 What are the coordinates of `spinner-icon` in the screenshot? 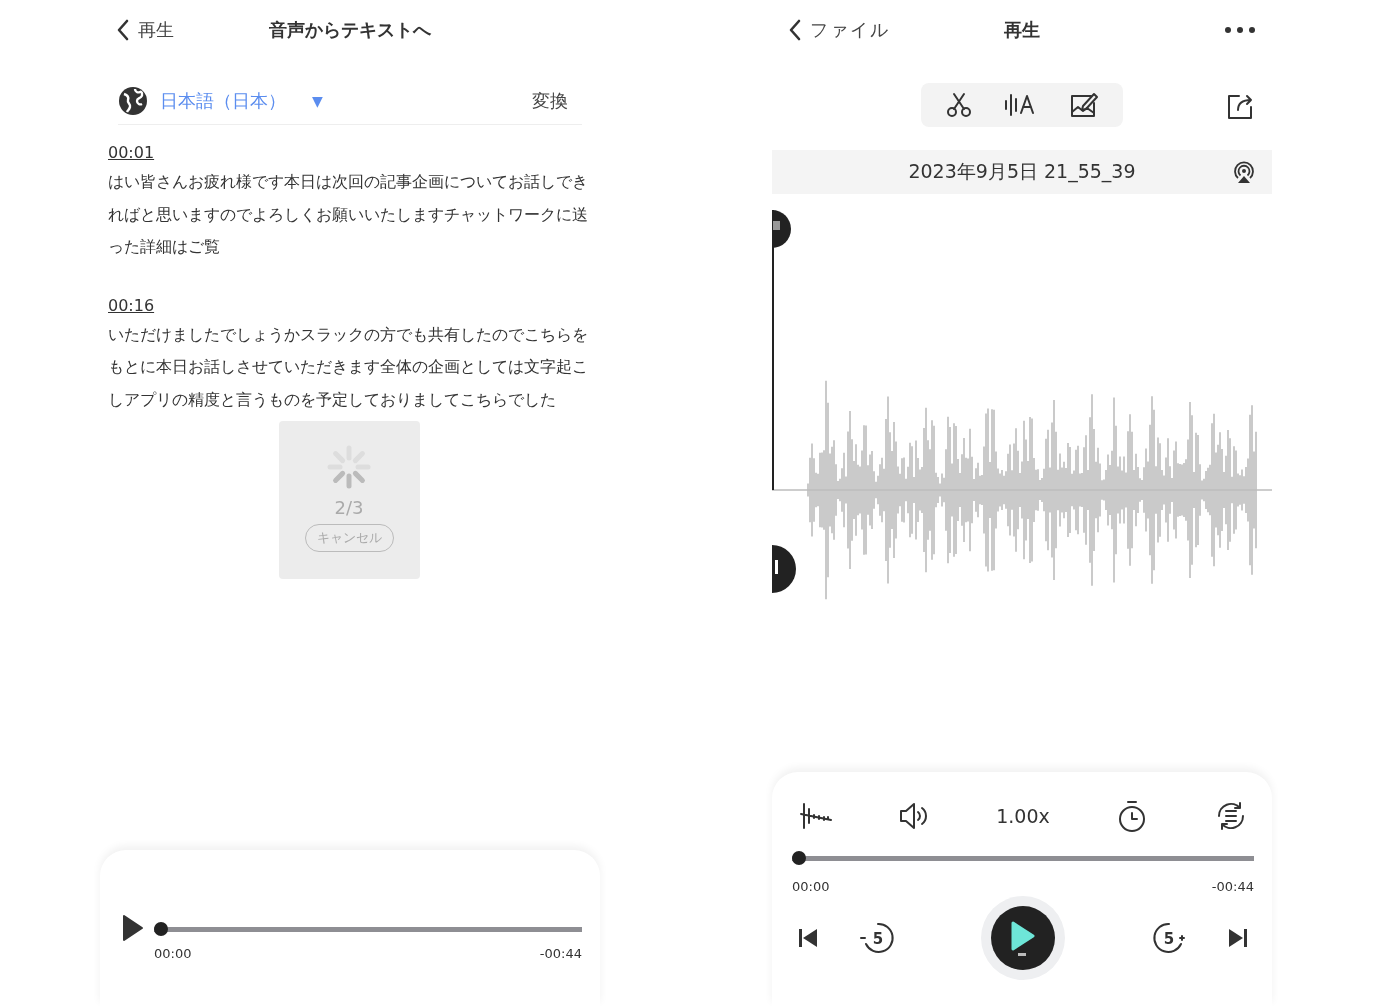 It's located at (349, 467).